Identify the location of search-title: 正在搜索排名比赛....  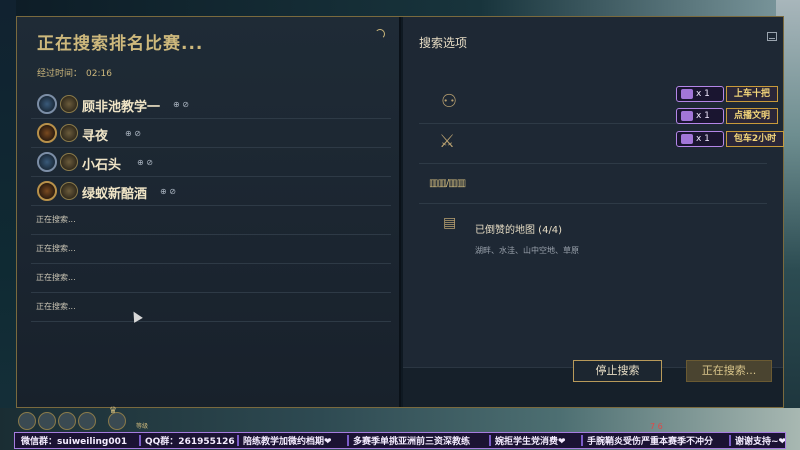
(120, 44).